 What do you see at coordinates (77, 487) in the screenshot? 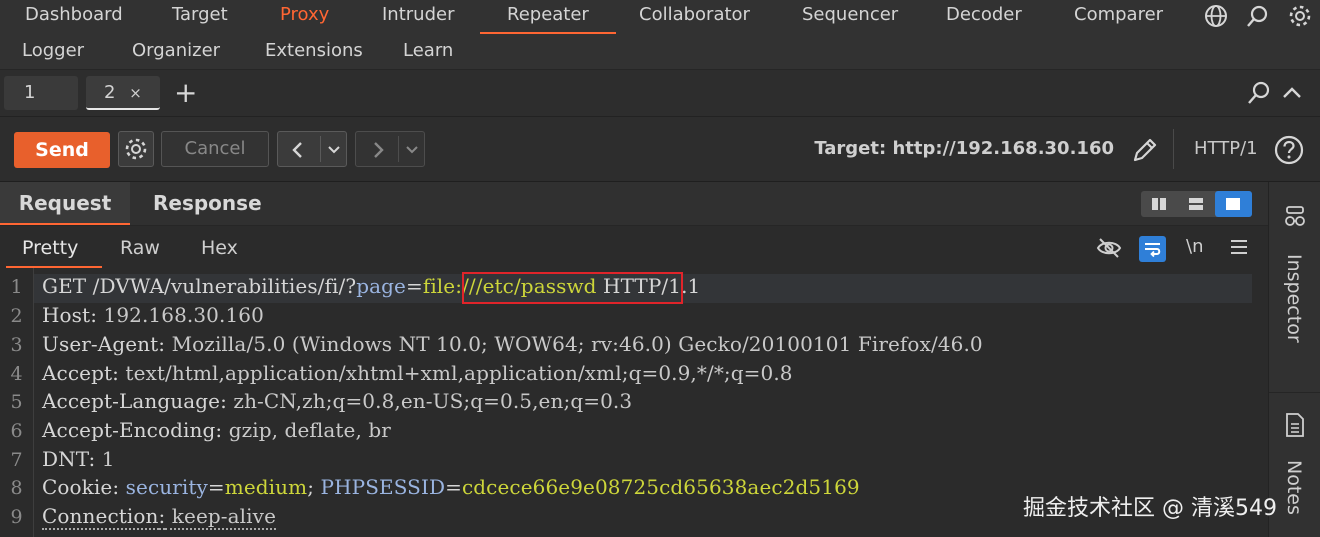
I see `header-name: Cookie` at bounding box center [77, 487].